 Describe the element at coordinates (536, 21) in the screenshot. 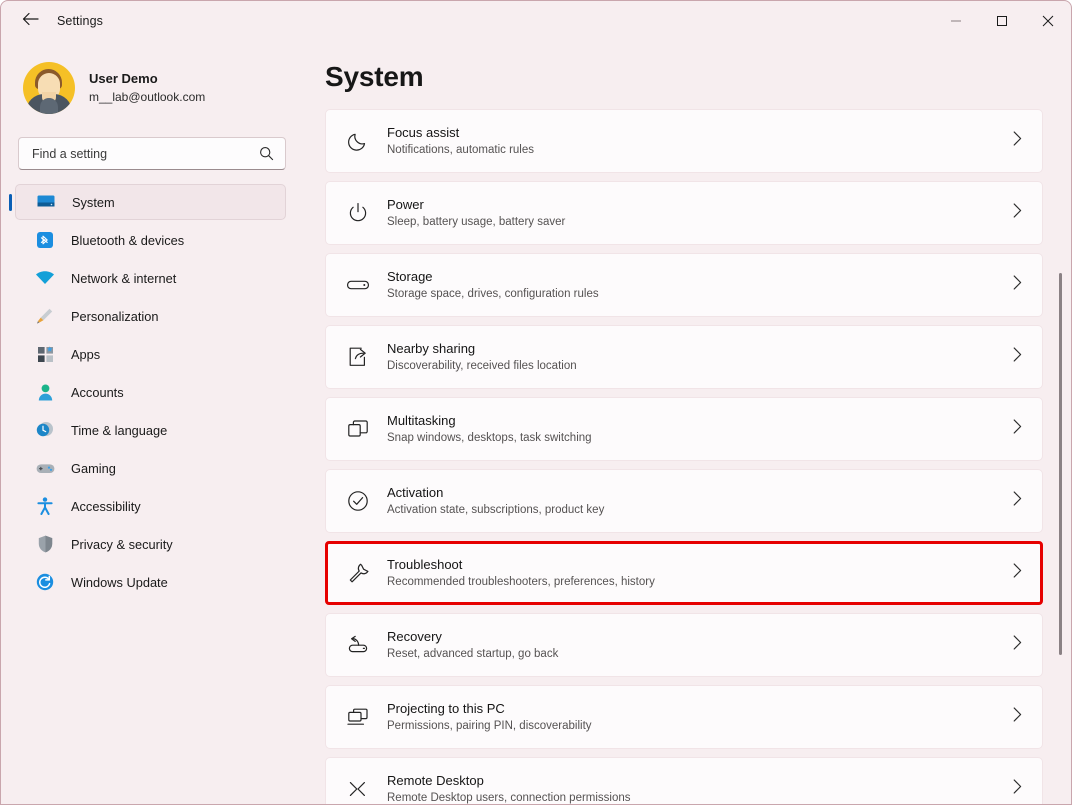

I see `title-bar: Settings` at that location.